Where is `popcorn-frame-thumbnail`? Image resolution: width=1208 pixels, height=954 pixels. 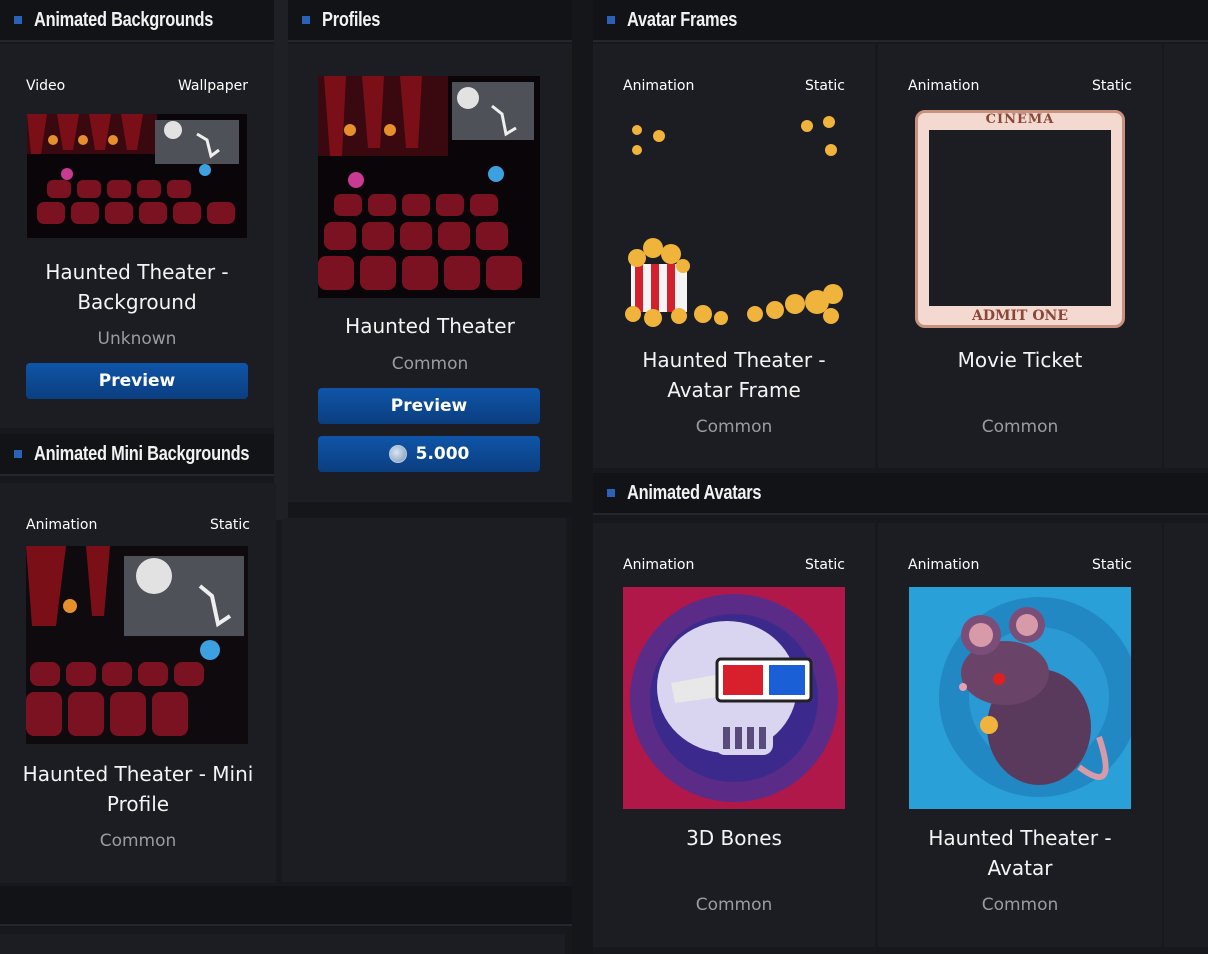
popcorn-frame-thumbnail is located at coordinates (734, 219).